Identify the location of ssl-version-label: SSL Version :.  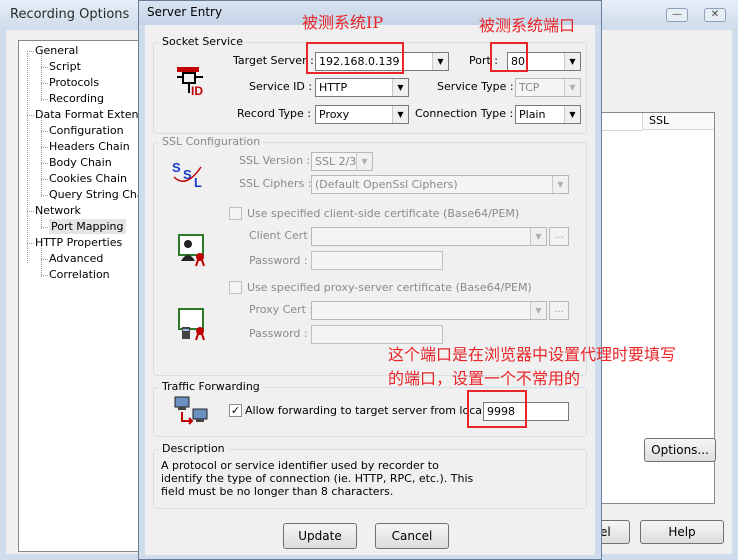
(275, 160).